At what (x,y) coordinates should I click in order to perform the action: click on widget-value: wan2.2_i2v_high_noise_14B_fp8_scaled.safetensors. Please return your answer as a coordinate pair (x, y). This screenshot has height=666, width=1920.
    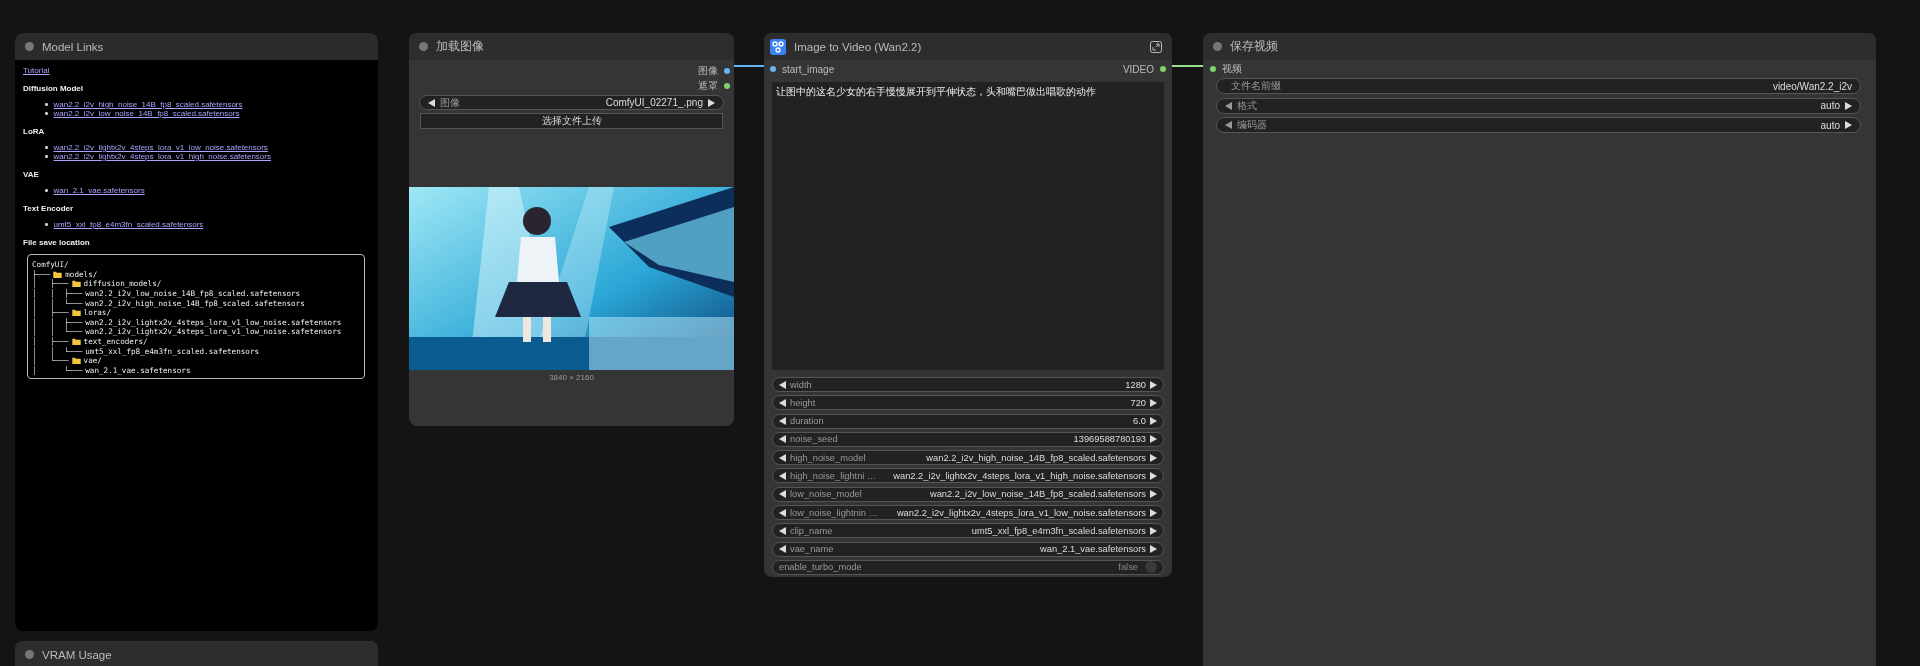
    Looking at the image, I should click on (1036, 457).